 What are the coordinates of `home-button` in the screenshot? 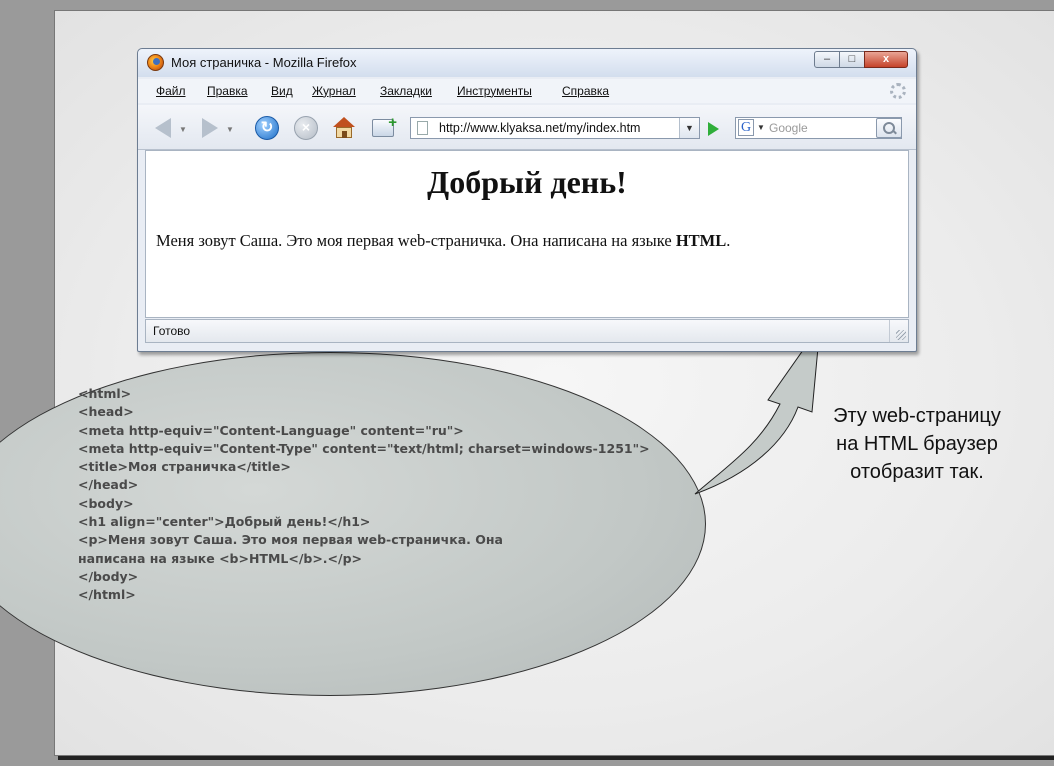 It's located at (344, 128).